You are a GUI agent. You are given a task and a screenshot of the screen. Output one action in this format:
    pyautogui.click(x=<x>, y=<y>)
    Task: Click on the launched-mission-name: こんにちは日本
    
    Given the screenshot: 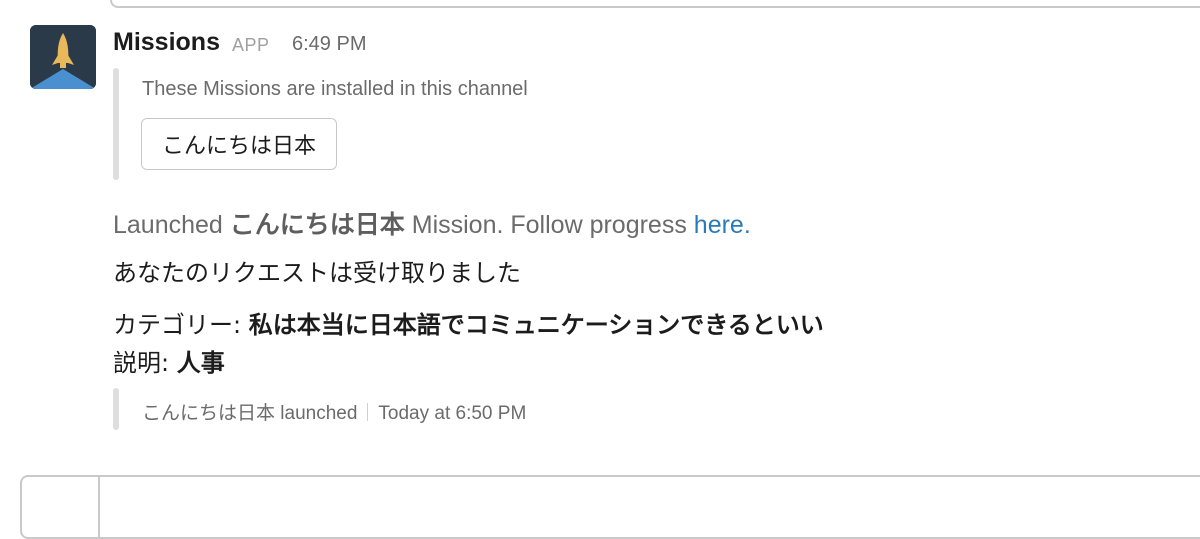 What is the action you would take?
    pyautogui.click(x=317, y=224)
    